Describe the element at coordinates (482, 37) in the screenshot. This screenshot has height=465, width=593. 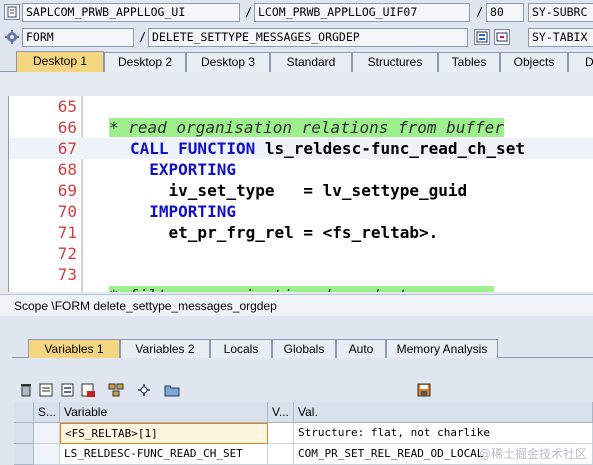
I see `display-block-icon` at that location.